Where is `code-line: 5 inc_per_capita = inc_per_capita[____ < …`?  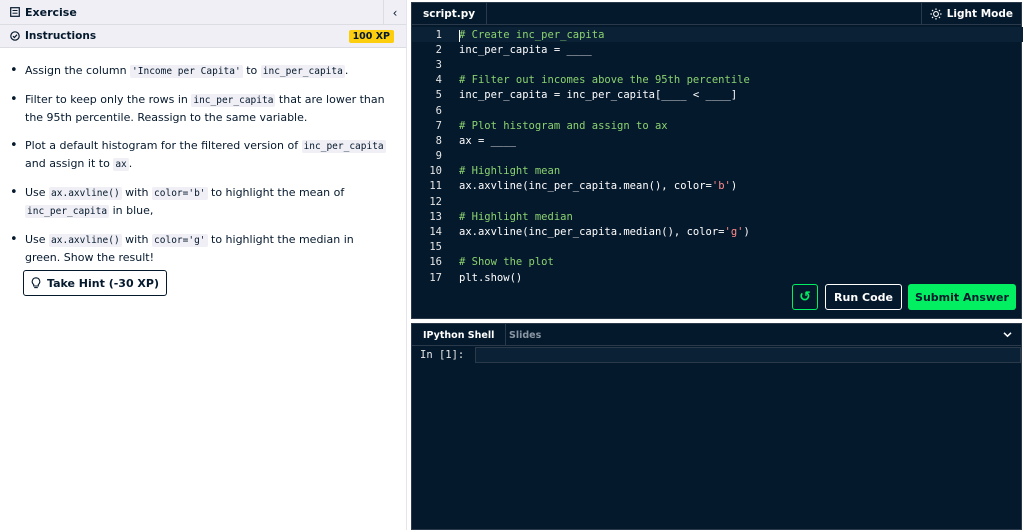
code-line: 5 inc_per_capita = inc_per_capita[____ < … is located at coordinates (717, 95).